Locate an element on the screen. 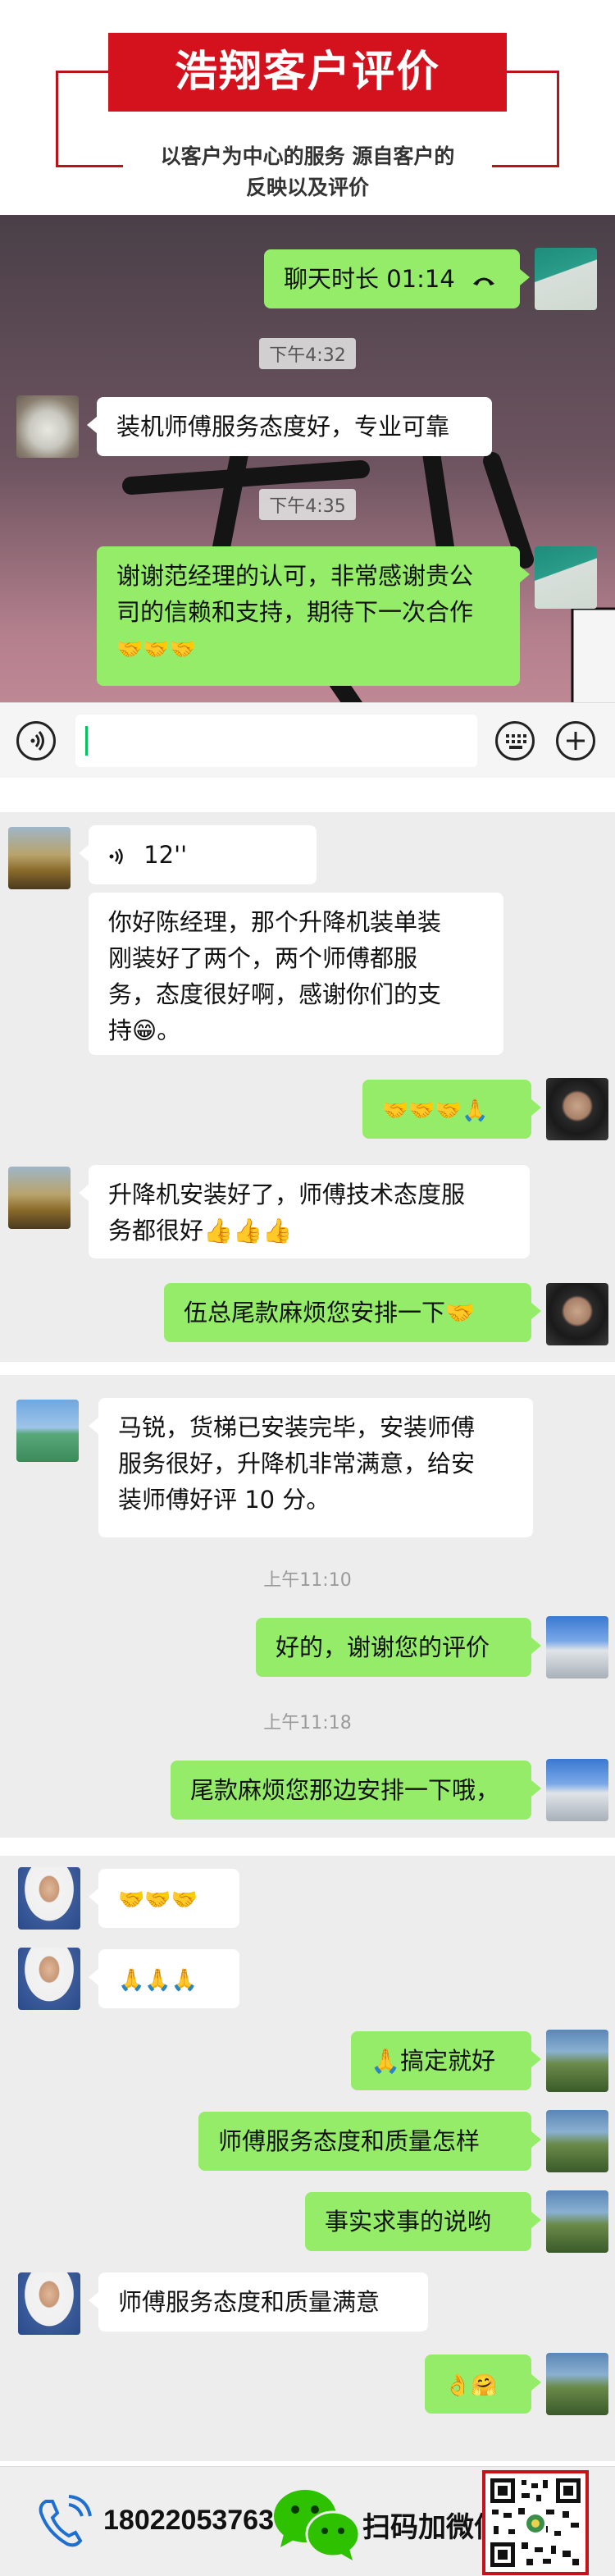 The height and width of the screenshot is (2576, 615). message-bubble: 升降机安装好了，师傅技术态度服 务都很好👍👍👍 is located at coordinates (304, 1212).